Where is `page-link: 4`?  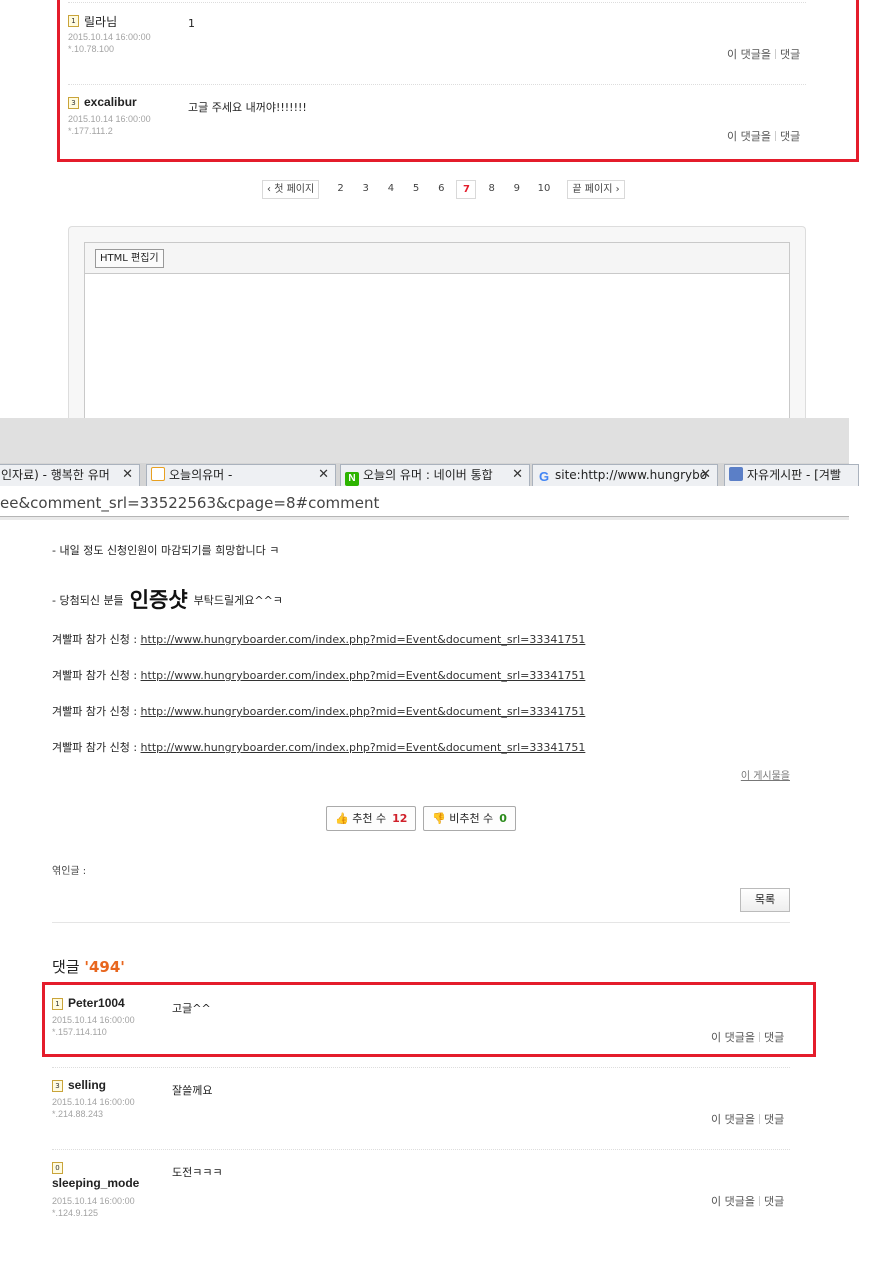
page-link: 4 is located at coordinates (391, 189).